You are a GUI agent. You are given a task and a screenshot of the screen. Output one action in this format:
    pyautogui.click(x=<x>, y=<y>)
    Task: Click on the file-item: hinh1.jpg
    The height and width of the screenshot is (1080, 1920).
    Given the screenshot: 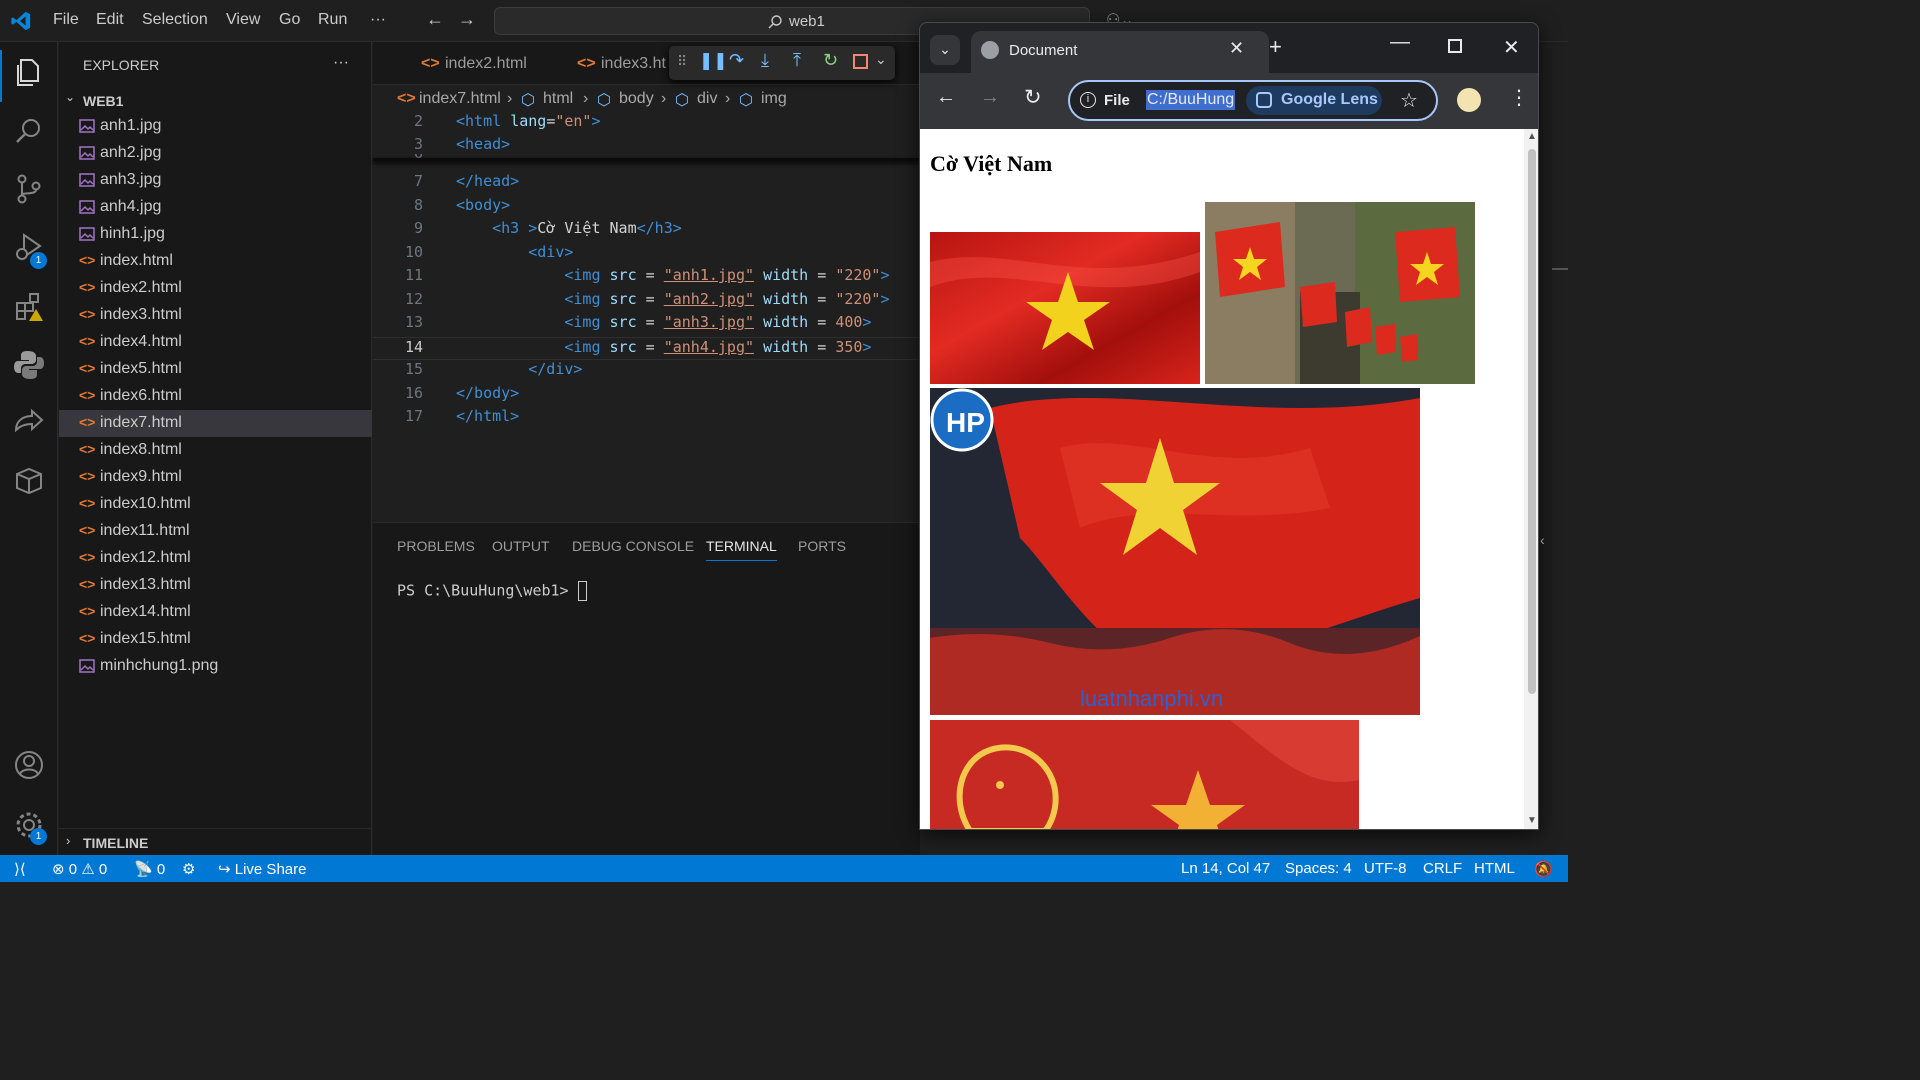 What is the action you would take?
    pyautogui.click(x=215, y=234)
    